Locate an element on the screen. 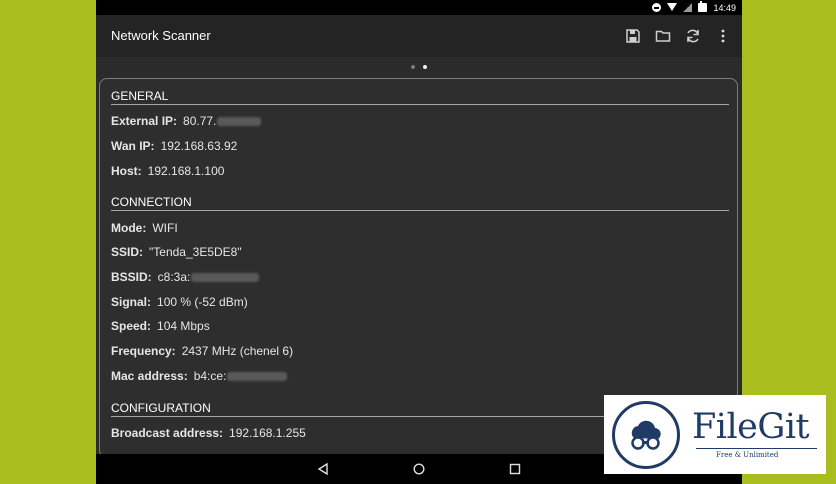  filegit-logo-icon is located at coordinates (646, 435).